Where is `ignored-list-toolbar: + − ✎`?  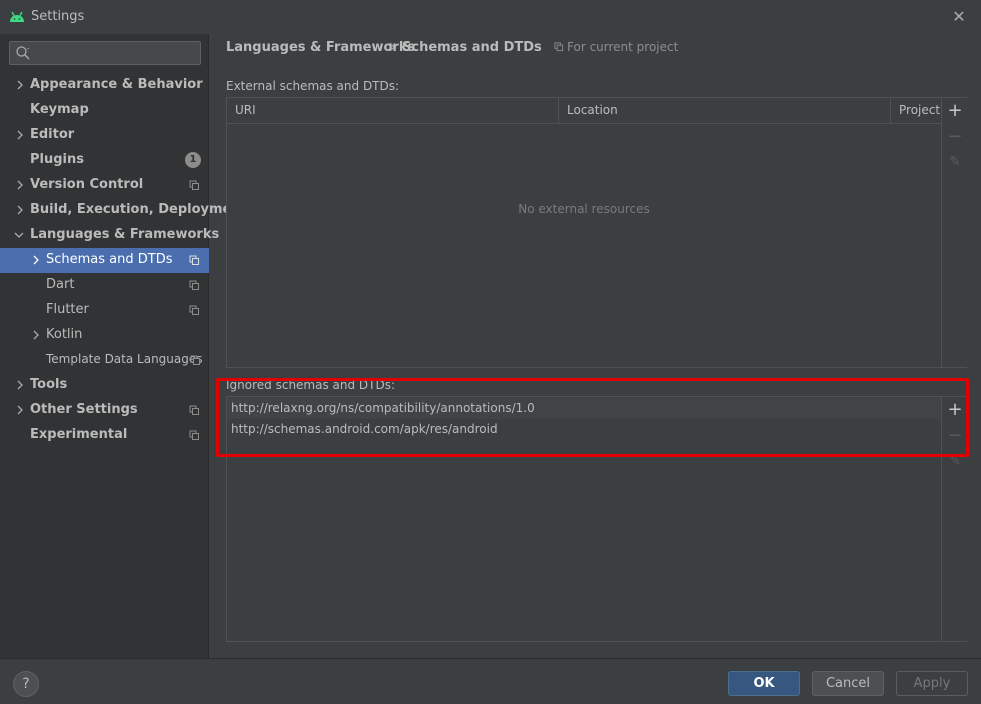 ignored-list-toolbar: + − ✎ is located at coordinates (954, 519).